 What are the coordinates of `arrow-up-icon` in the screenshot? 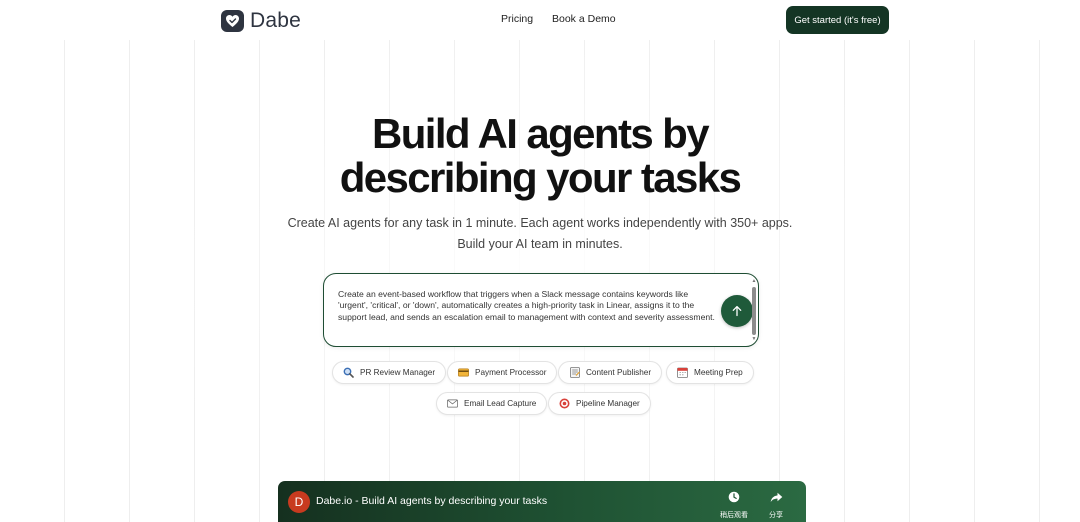 It's located at (737, 311).